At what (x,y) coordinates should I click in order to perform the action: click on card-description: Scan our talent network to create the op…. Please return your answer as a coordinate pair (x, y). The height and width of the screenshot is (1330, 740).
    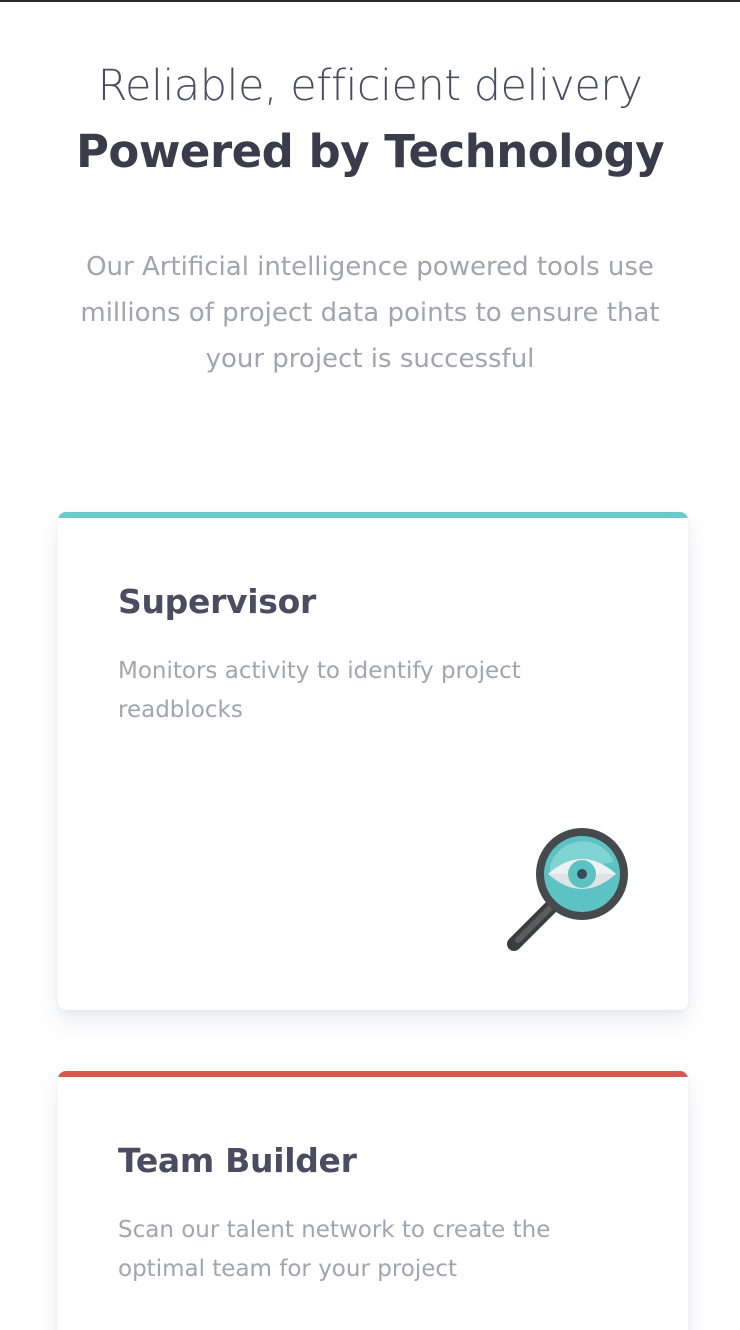
    Looking at the image, I should click on (334, 1249).